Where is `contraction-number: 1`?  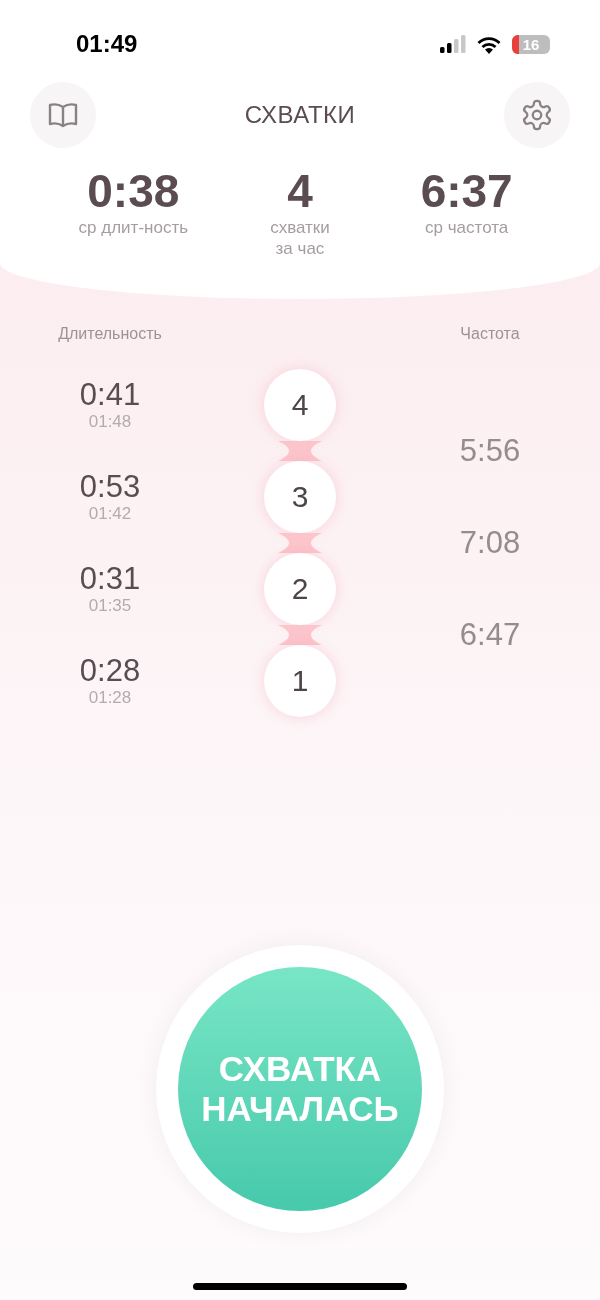
contraction-number: 1 is located at coordinates (300, 681).